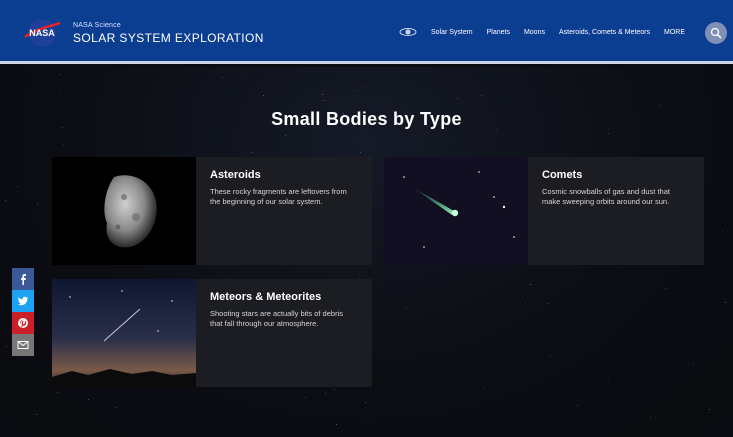 The image size is (733, 437). Describe the element at coordinates (266, 297) in the screenshot. I see `card-title: Meteors & Meteorites` at that location.